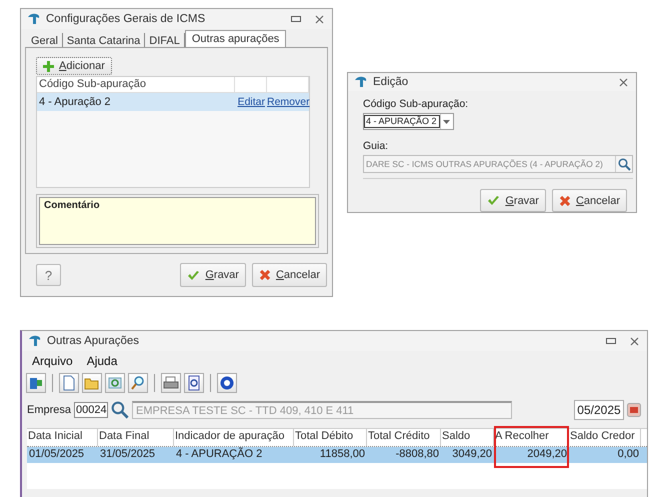 The image size is (650, 497). Describe the element at coordinates (136, 437) in the screenshot. I see `column-header: Data Final` at that location.